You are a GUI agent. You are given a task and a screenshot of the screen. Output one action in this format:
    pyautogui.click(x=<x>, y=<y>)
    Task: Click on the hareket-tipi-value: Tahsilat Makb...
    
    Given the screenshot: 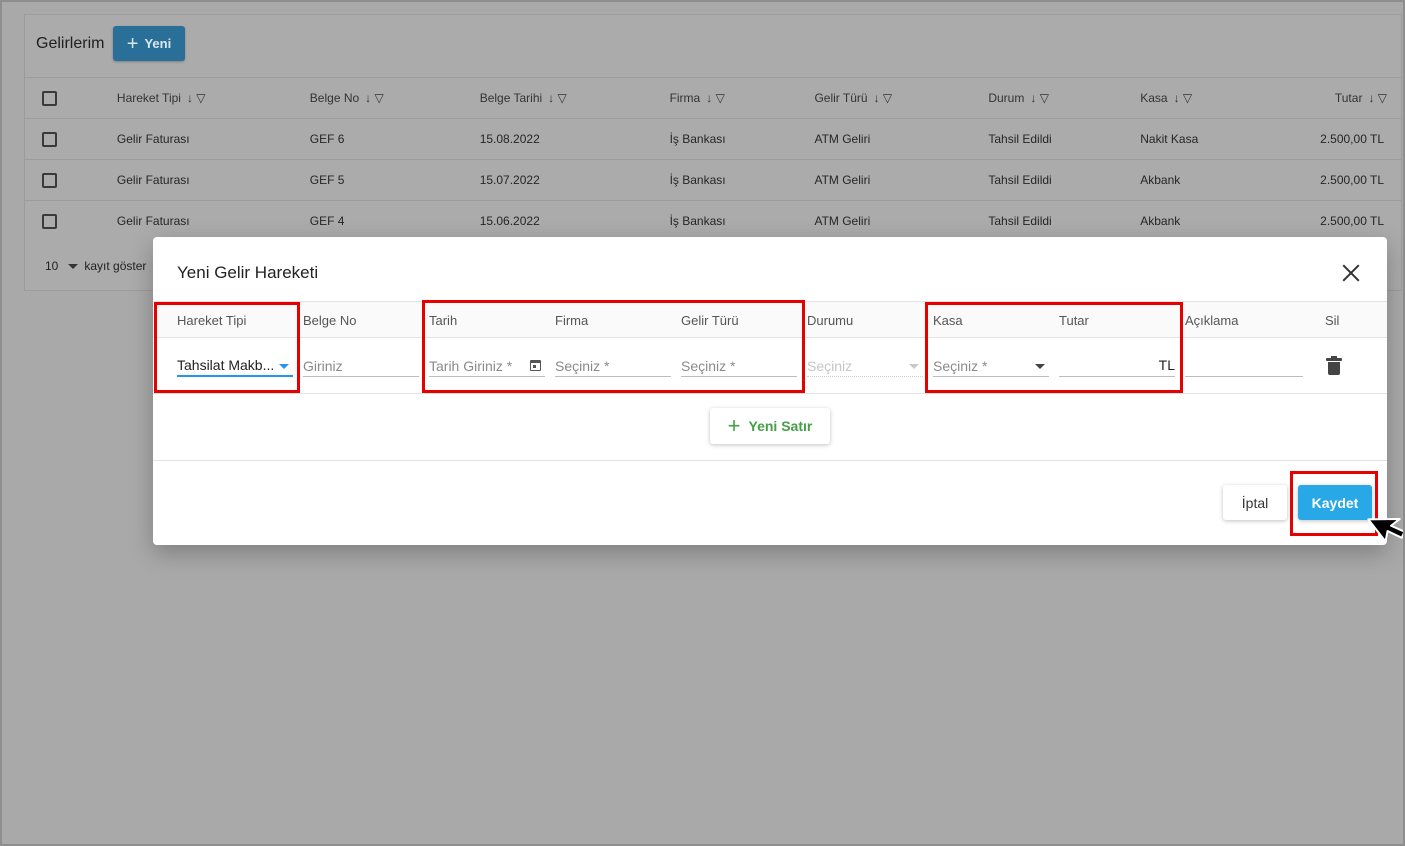 What is the action you would take?
    pyautogui.click(x=226, y=365)
    